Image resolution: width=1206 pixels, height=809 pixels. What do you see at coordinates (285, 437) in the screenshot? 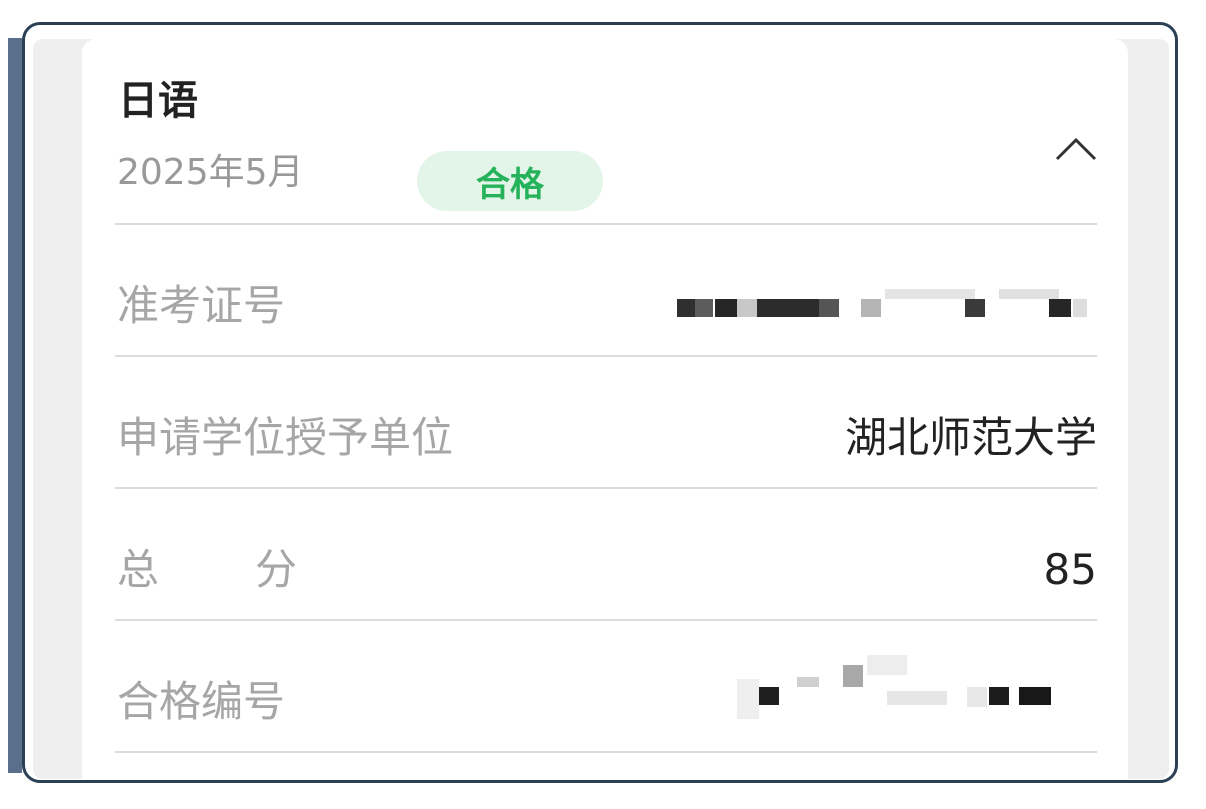
I see `label-degree-institution: 申请学位授予单位` at bounding box center [285, 437].